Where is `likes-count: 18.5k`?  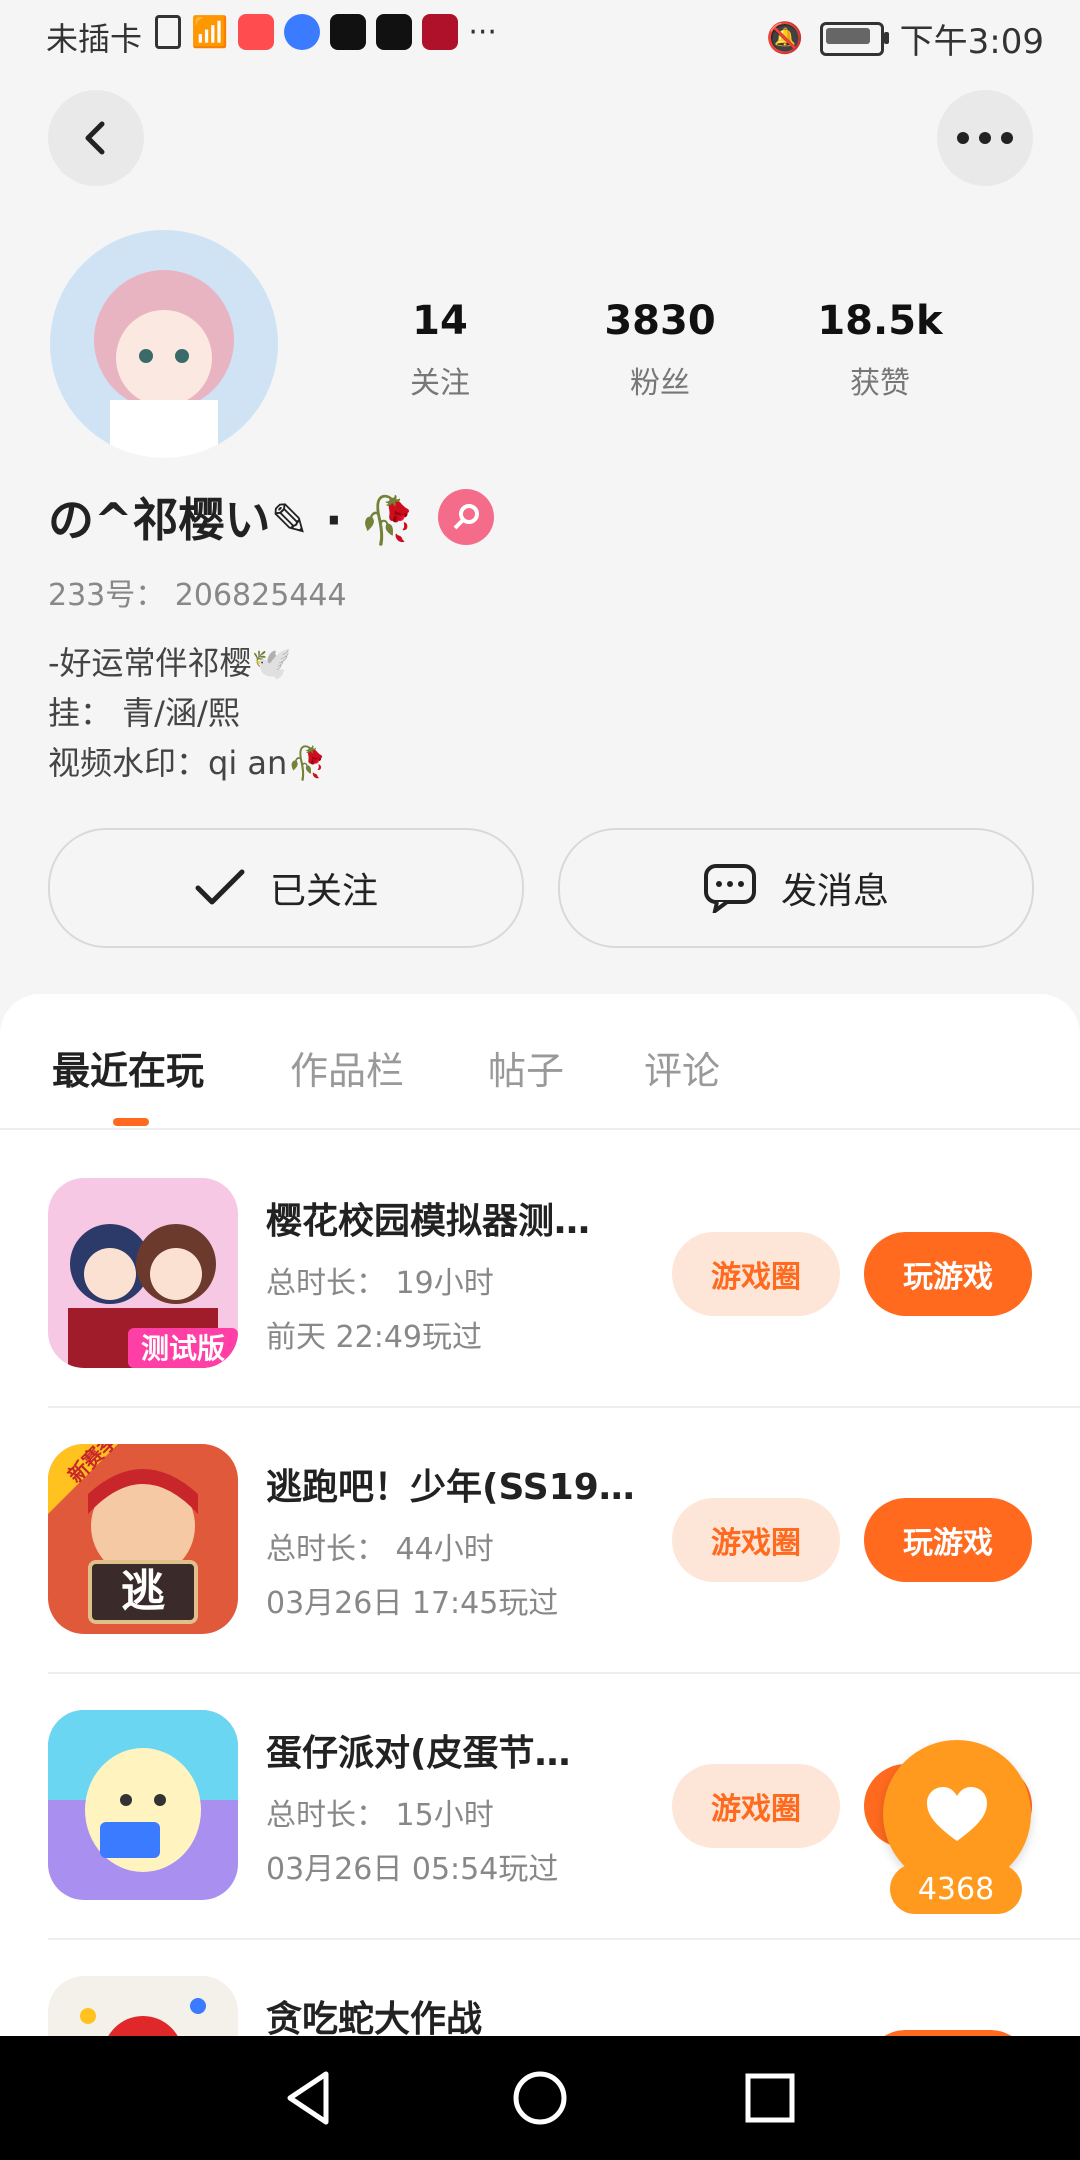
likes-count: 18.5k is located at coordinates (880, 321).